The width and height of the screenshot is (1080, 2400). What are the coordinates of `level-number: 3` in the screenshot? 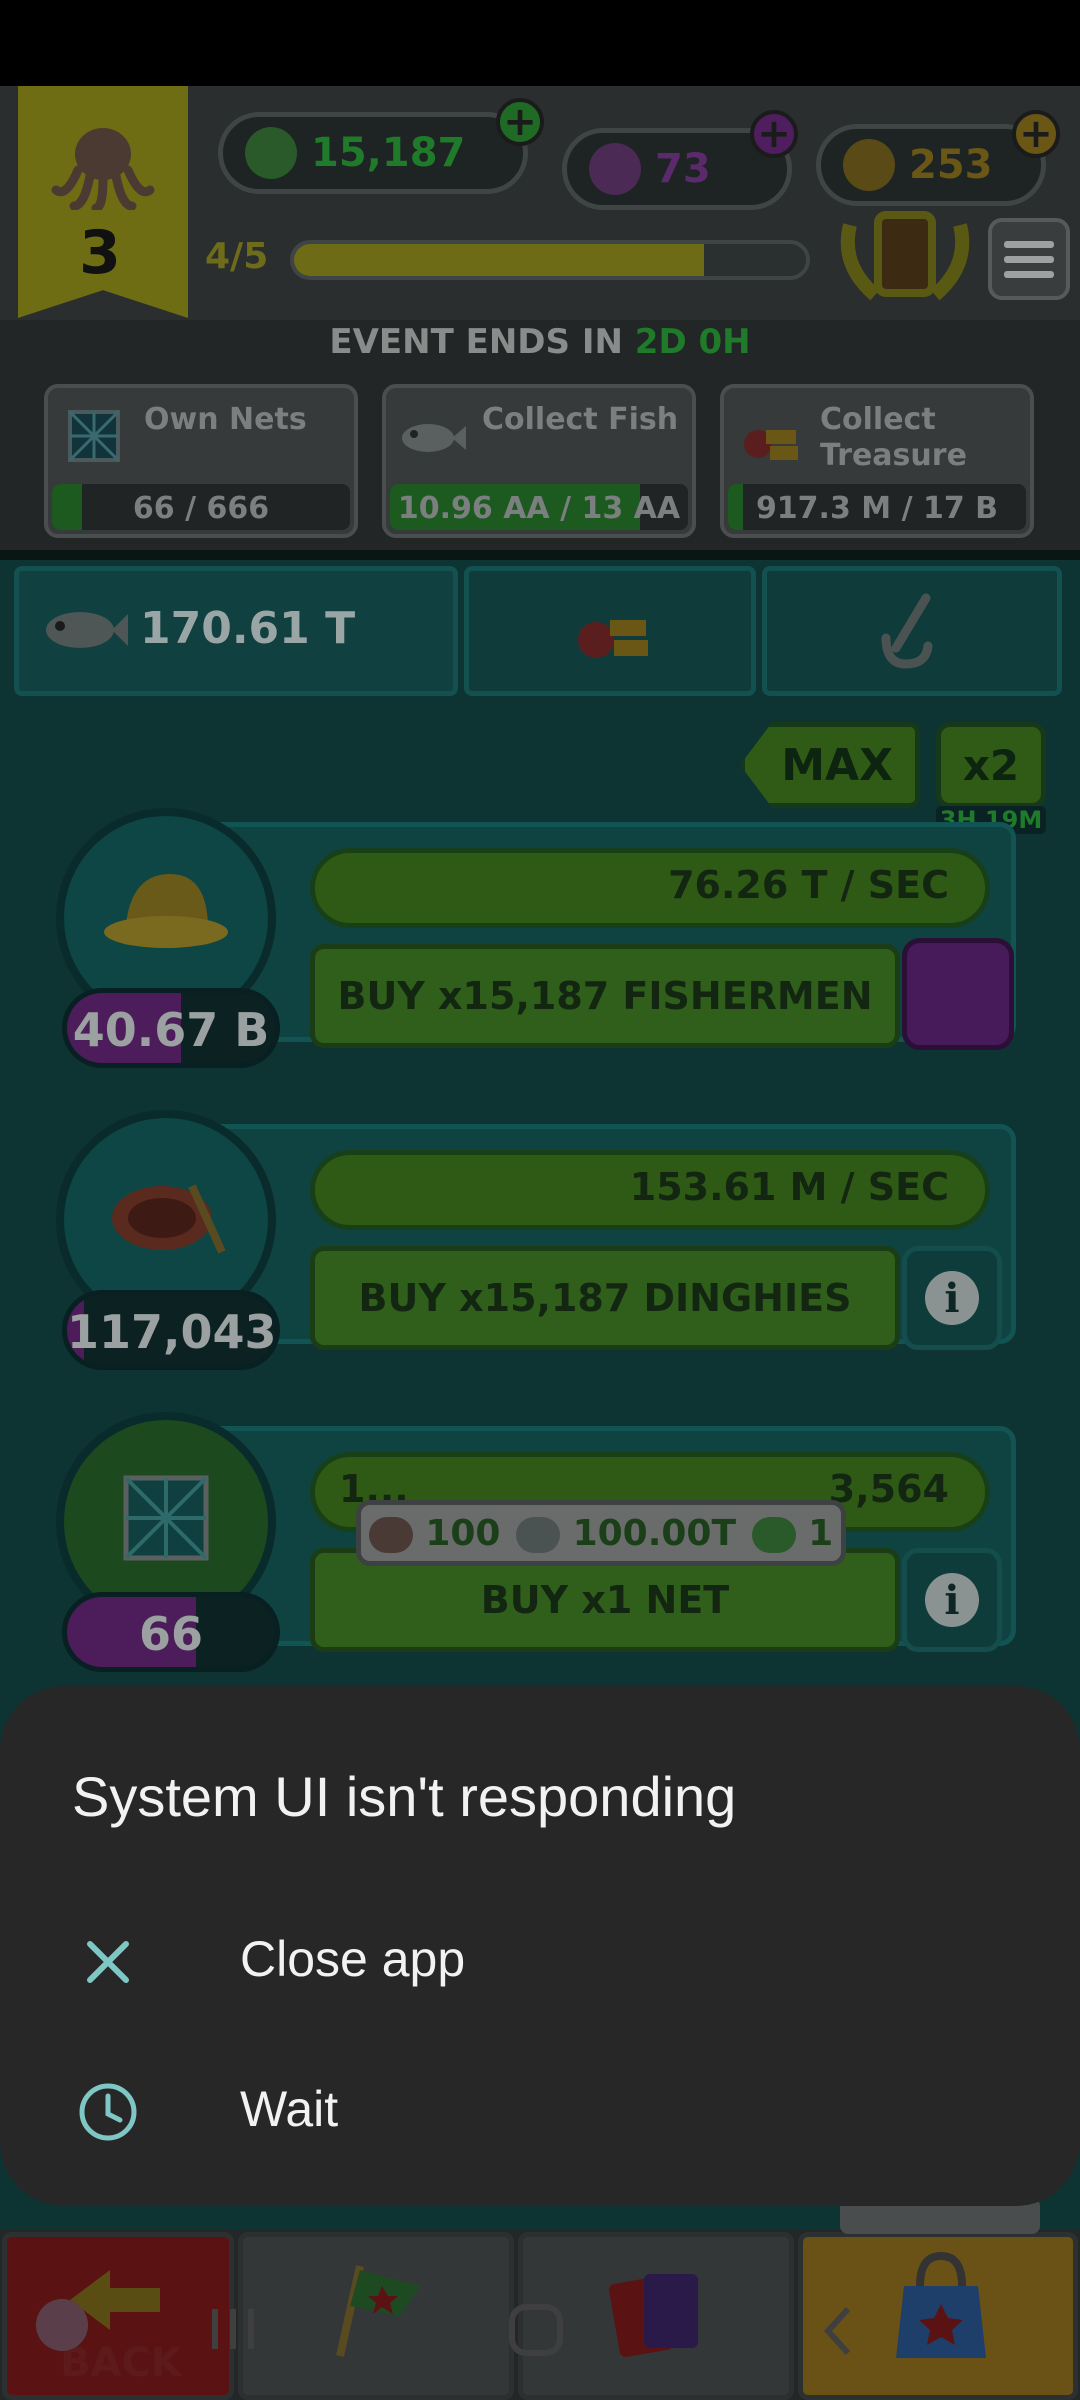 It's located at (100, 253).